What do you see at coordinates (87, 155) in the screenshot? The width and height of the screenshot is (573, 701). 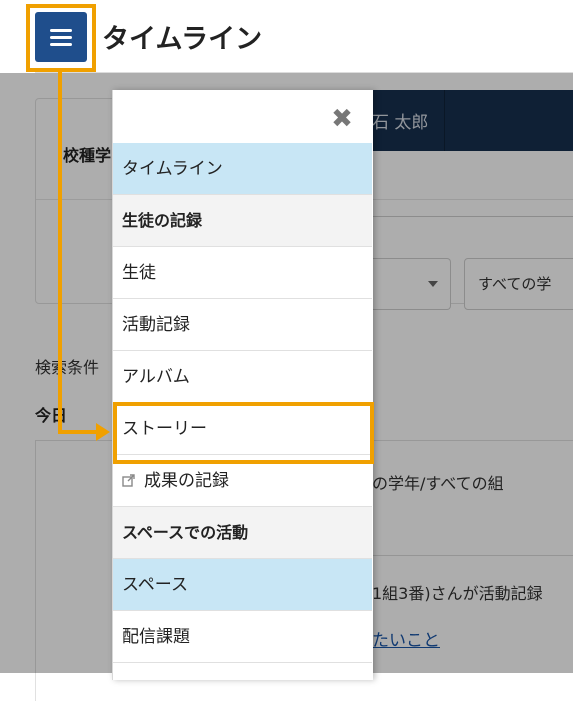 I see `school-type-label: 校種学` at bounding box center [87, 155].